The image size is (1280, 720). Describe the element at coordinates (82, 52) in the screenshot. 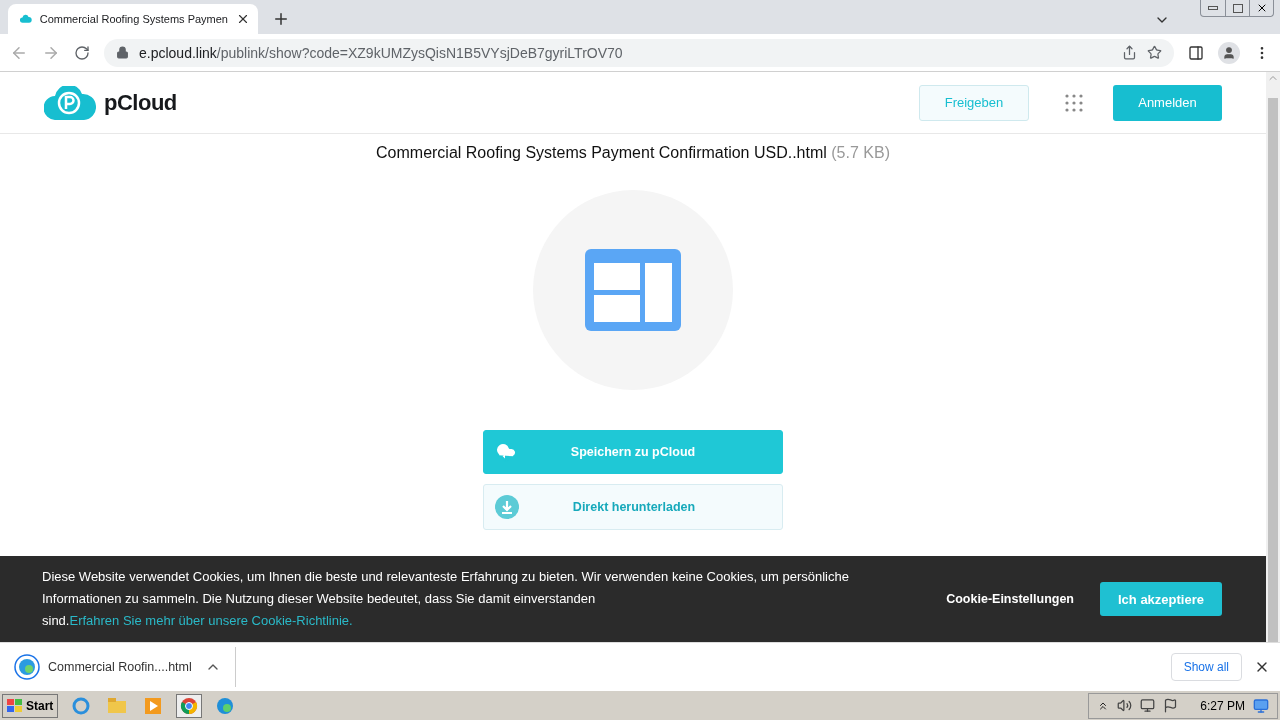

I see `reload-icon` at that location.